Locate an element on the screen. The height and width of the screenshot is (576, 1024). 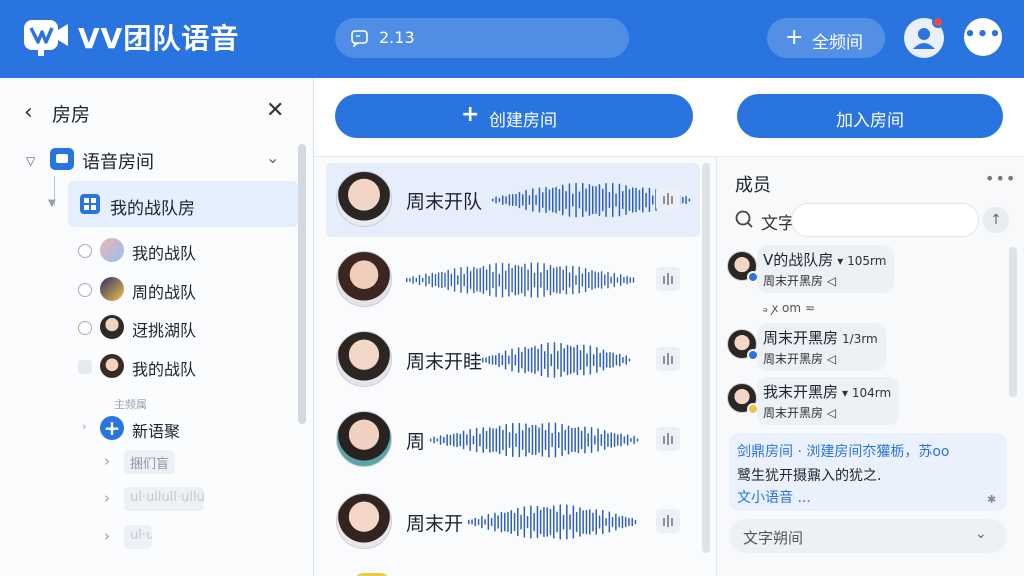
room-item: 周末开 is located at coordinates (513, 522).